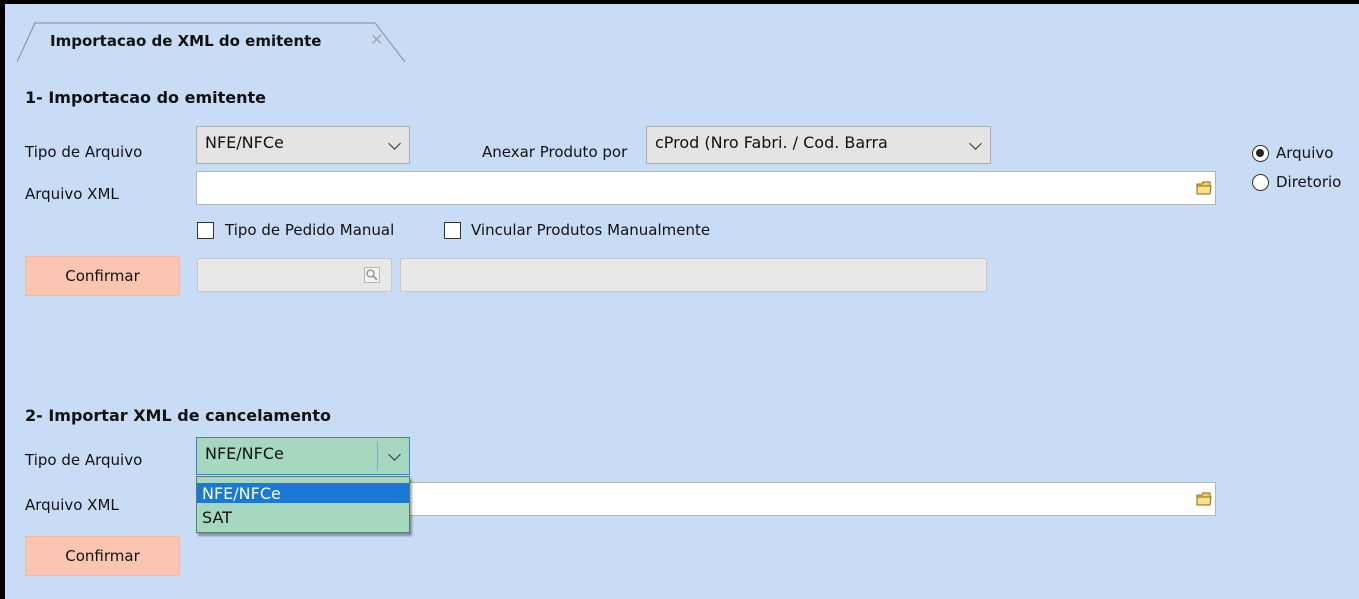 The image size is (1359, 599). Describe the element at coordinates (1260, 153) in the screenshot. I see `radio-arquivo` at that location.